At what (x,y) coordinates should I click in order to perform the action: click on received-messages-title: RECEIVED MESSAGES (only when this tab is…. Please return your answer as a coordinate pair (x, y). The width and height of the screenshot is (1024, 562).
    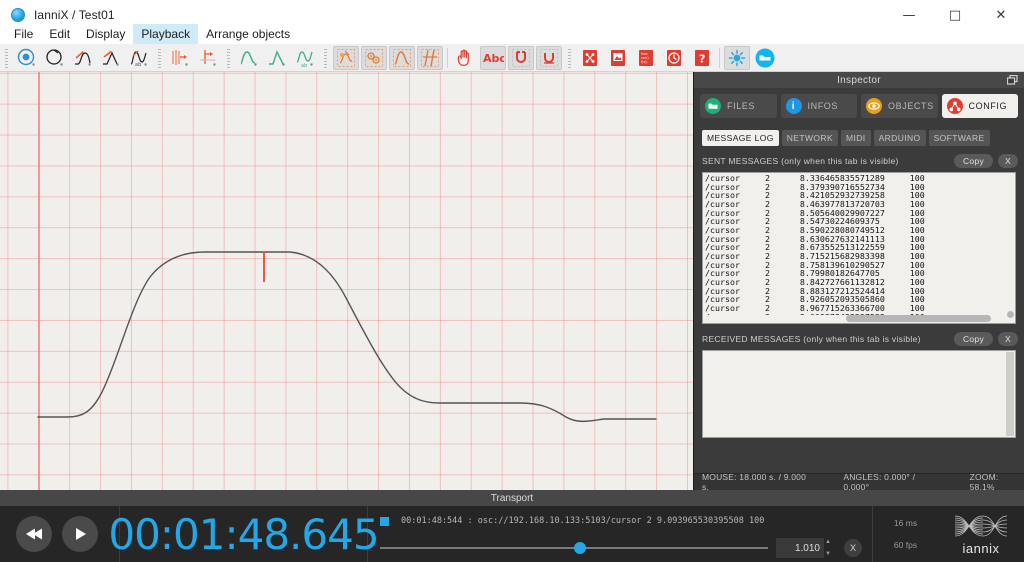
    Looking at the image, I should click on (811, 339).